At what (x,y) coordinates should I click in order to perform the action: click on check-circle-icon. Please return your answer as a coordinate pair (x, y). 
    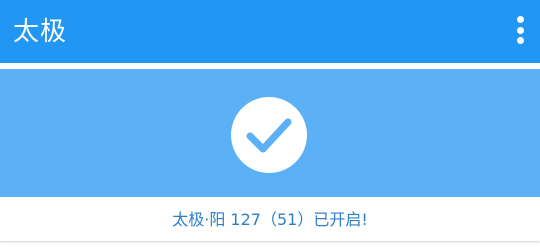
    Looking at the image, I should click on (269, 135).